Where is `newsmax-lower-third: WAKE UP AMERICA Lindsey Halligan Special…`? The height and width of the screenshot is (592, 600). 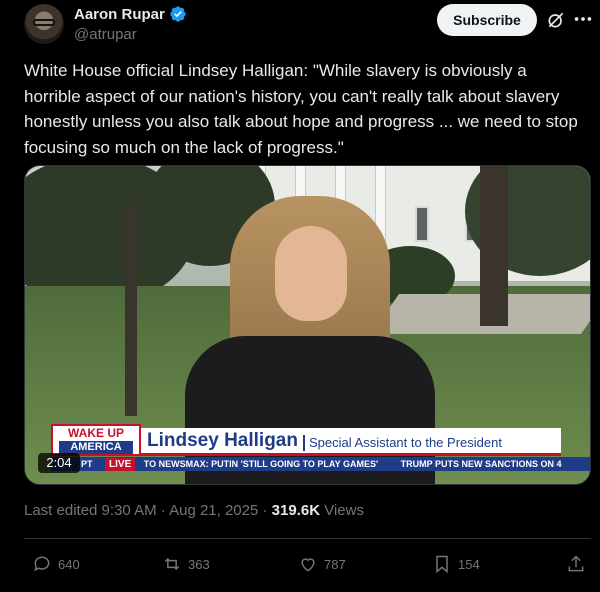
newsmax-lower-third: WAKE UP AMERICA Lindsey Halligan Special… is located at coordinates (320, 447).